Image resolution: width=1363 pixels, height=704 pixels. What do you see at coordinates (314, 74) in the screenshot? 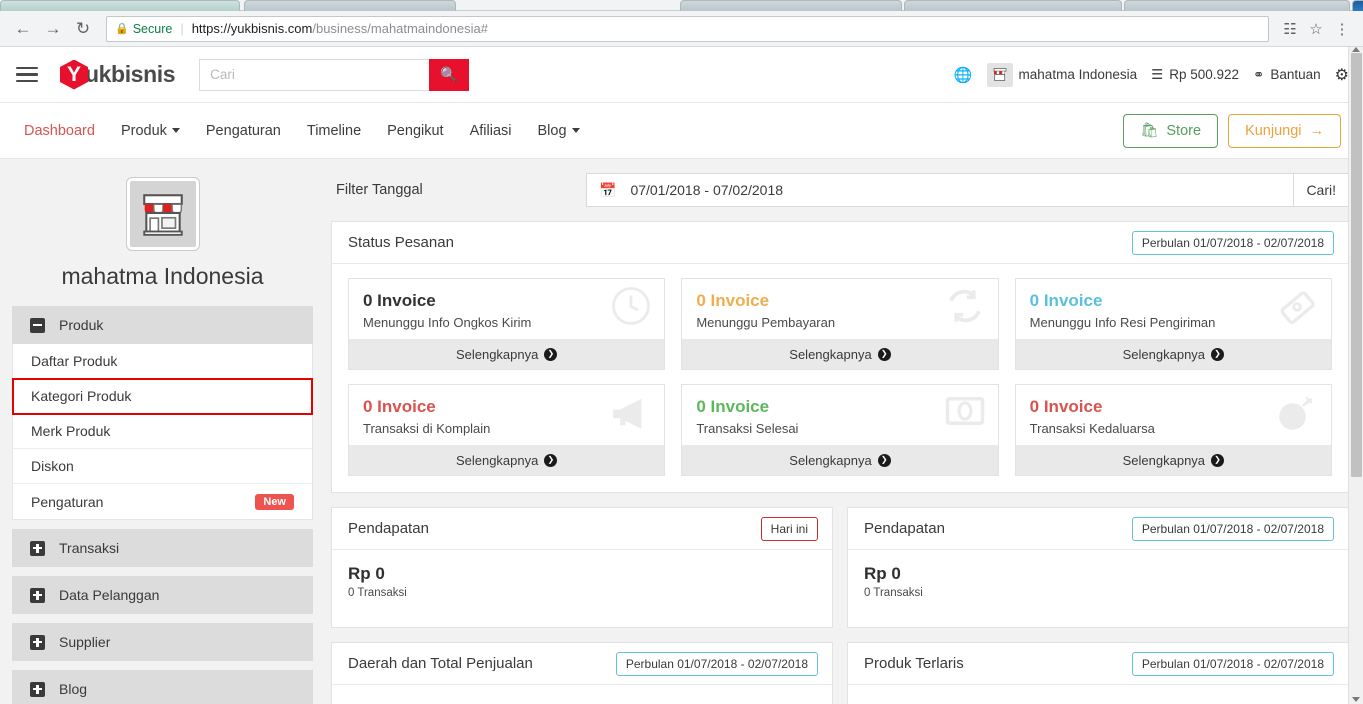
I see `search-input` at bounding box center [314, 74].